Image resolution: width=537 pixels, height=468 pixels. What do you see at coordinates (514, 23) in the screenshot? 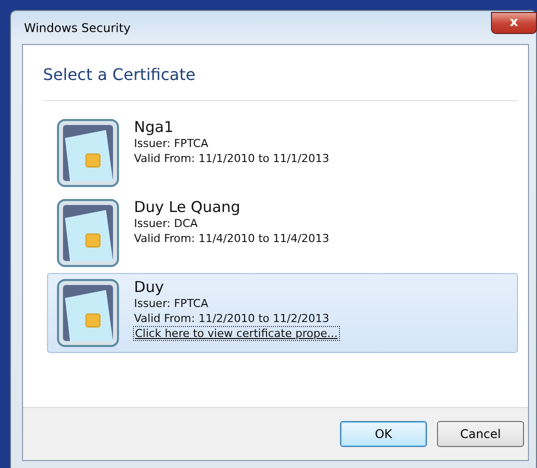
I see `close-button: x` at bounding box center [514, 23].